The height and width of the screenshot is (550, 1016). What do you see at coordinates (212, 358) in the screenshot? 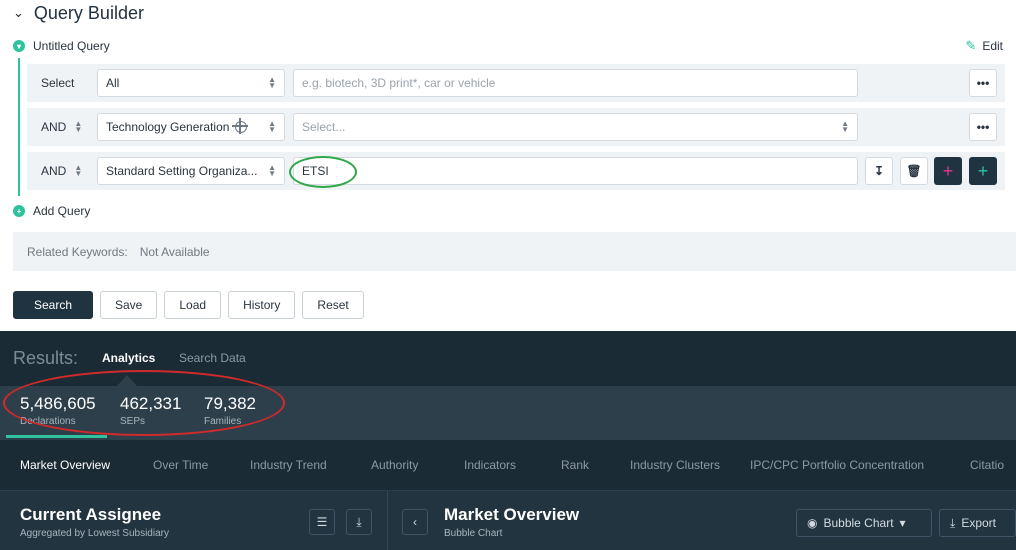
I see `tab-search-data: Search Data` at bounding box center [212, 358].